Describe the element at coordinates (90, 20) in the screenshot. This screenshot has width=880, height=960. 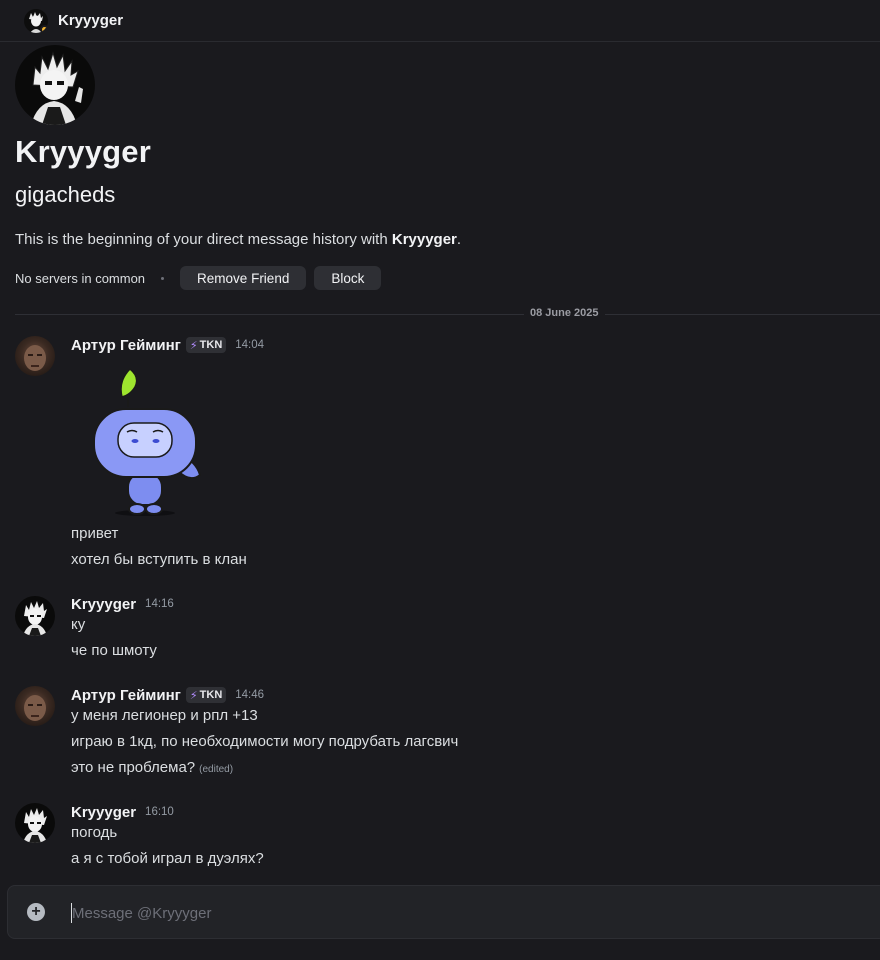
I see `header-name: Kryyyger` at that location.